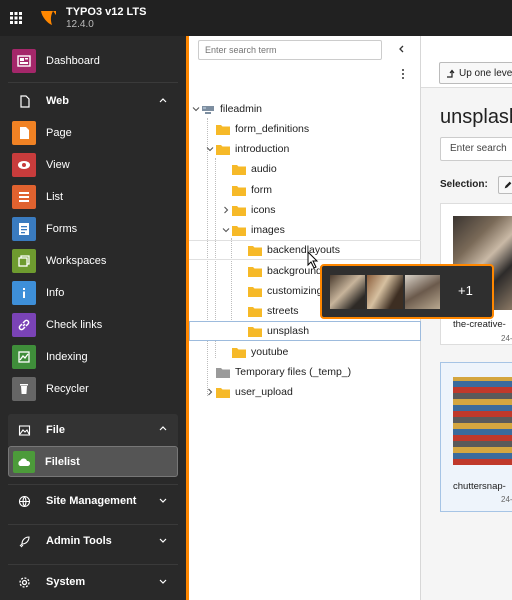 This screenshot has height=600, width=512. What do you see at coordinates (305, 352) in the screenshot?
I see `tree-node-youtube: youtube` at bounding box center [305, 352].